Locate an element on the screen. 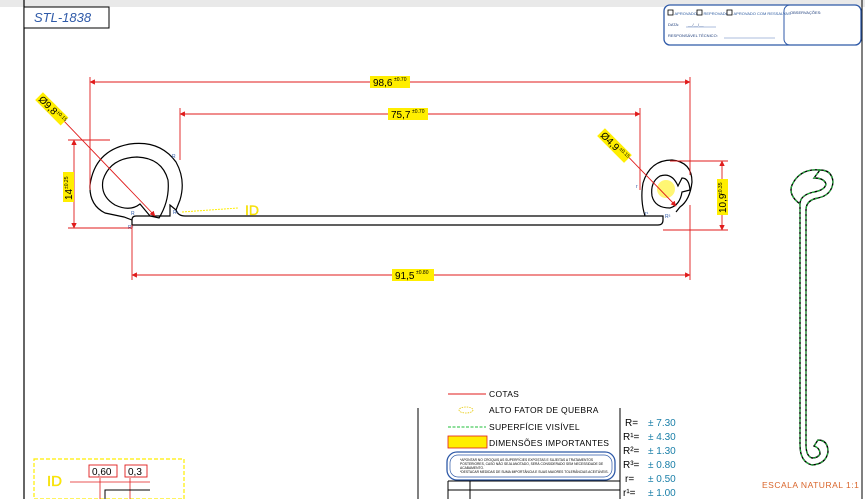 This screenshot has width=865, height=499. scale-label: ESCALA NATURAL 1:1 is located at coordinates (810, 485).